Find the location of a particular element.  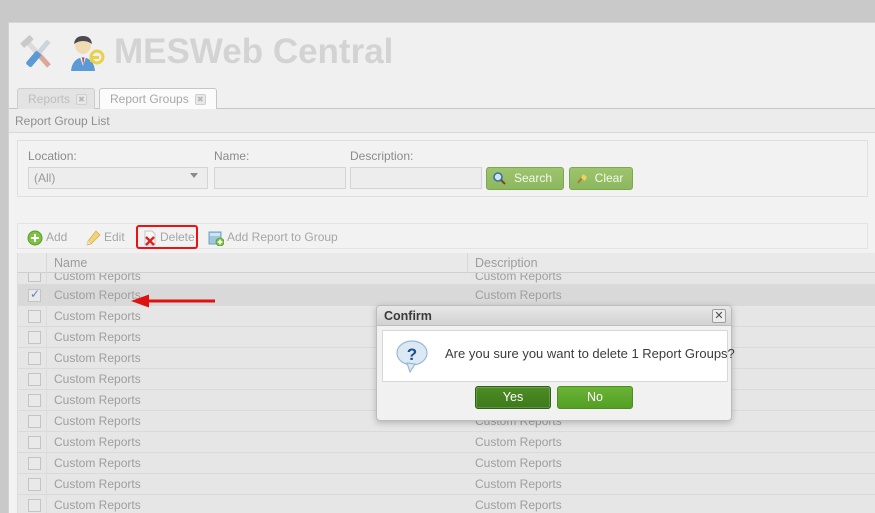

column-header-description: Description is located at coordinates (506, 263).